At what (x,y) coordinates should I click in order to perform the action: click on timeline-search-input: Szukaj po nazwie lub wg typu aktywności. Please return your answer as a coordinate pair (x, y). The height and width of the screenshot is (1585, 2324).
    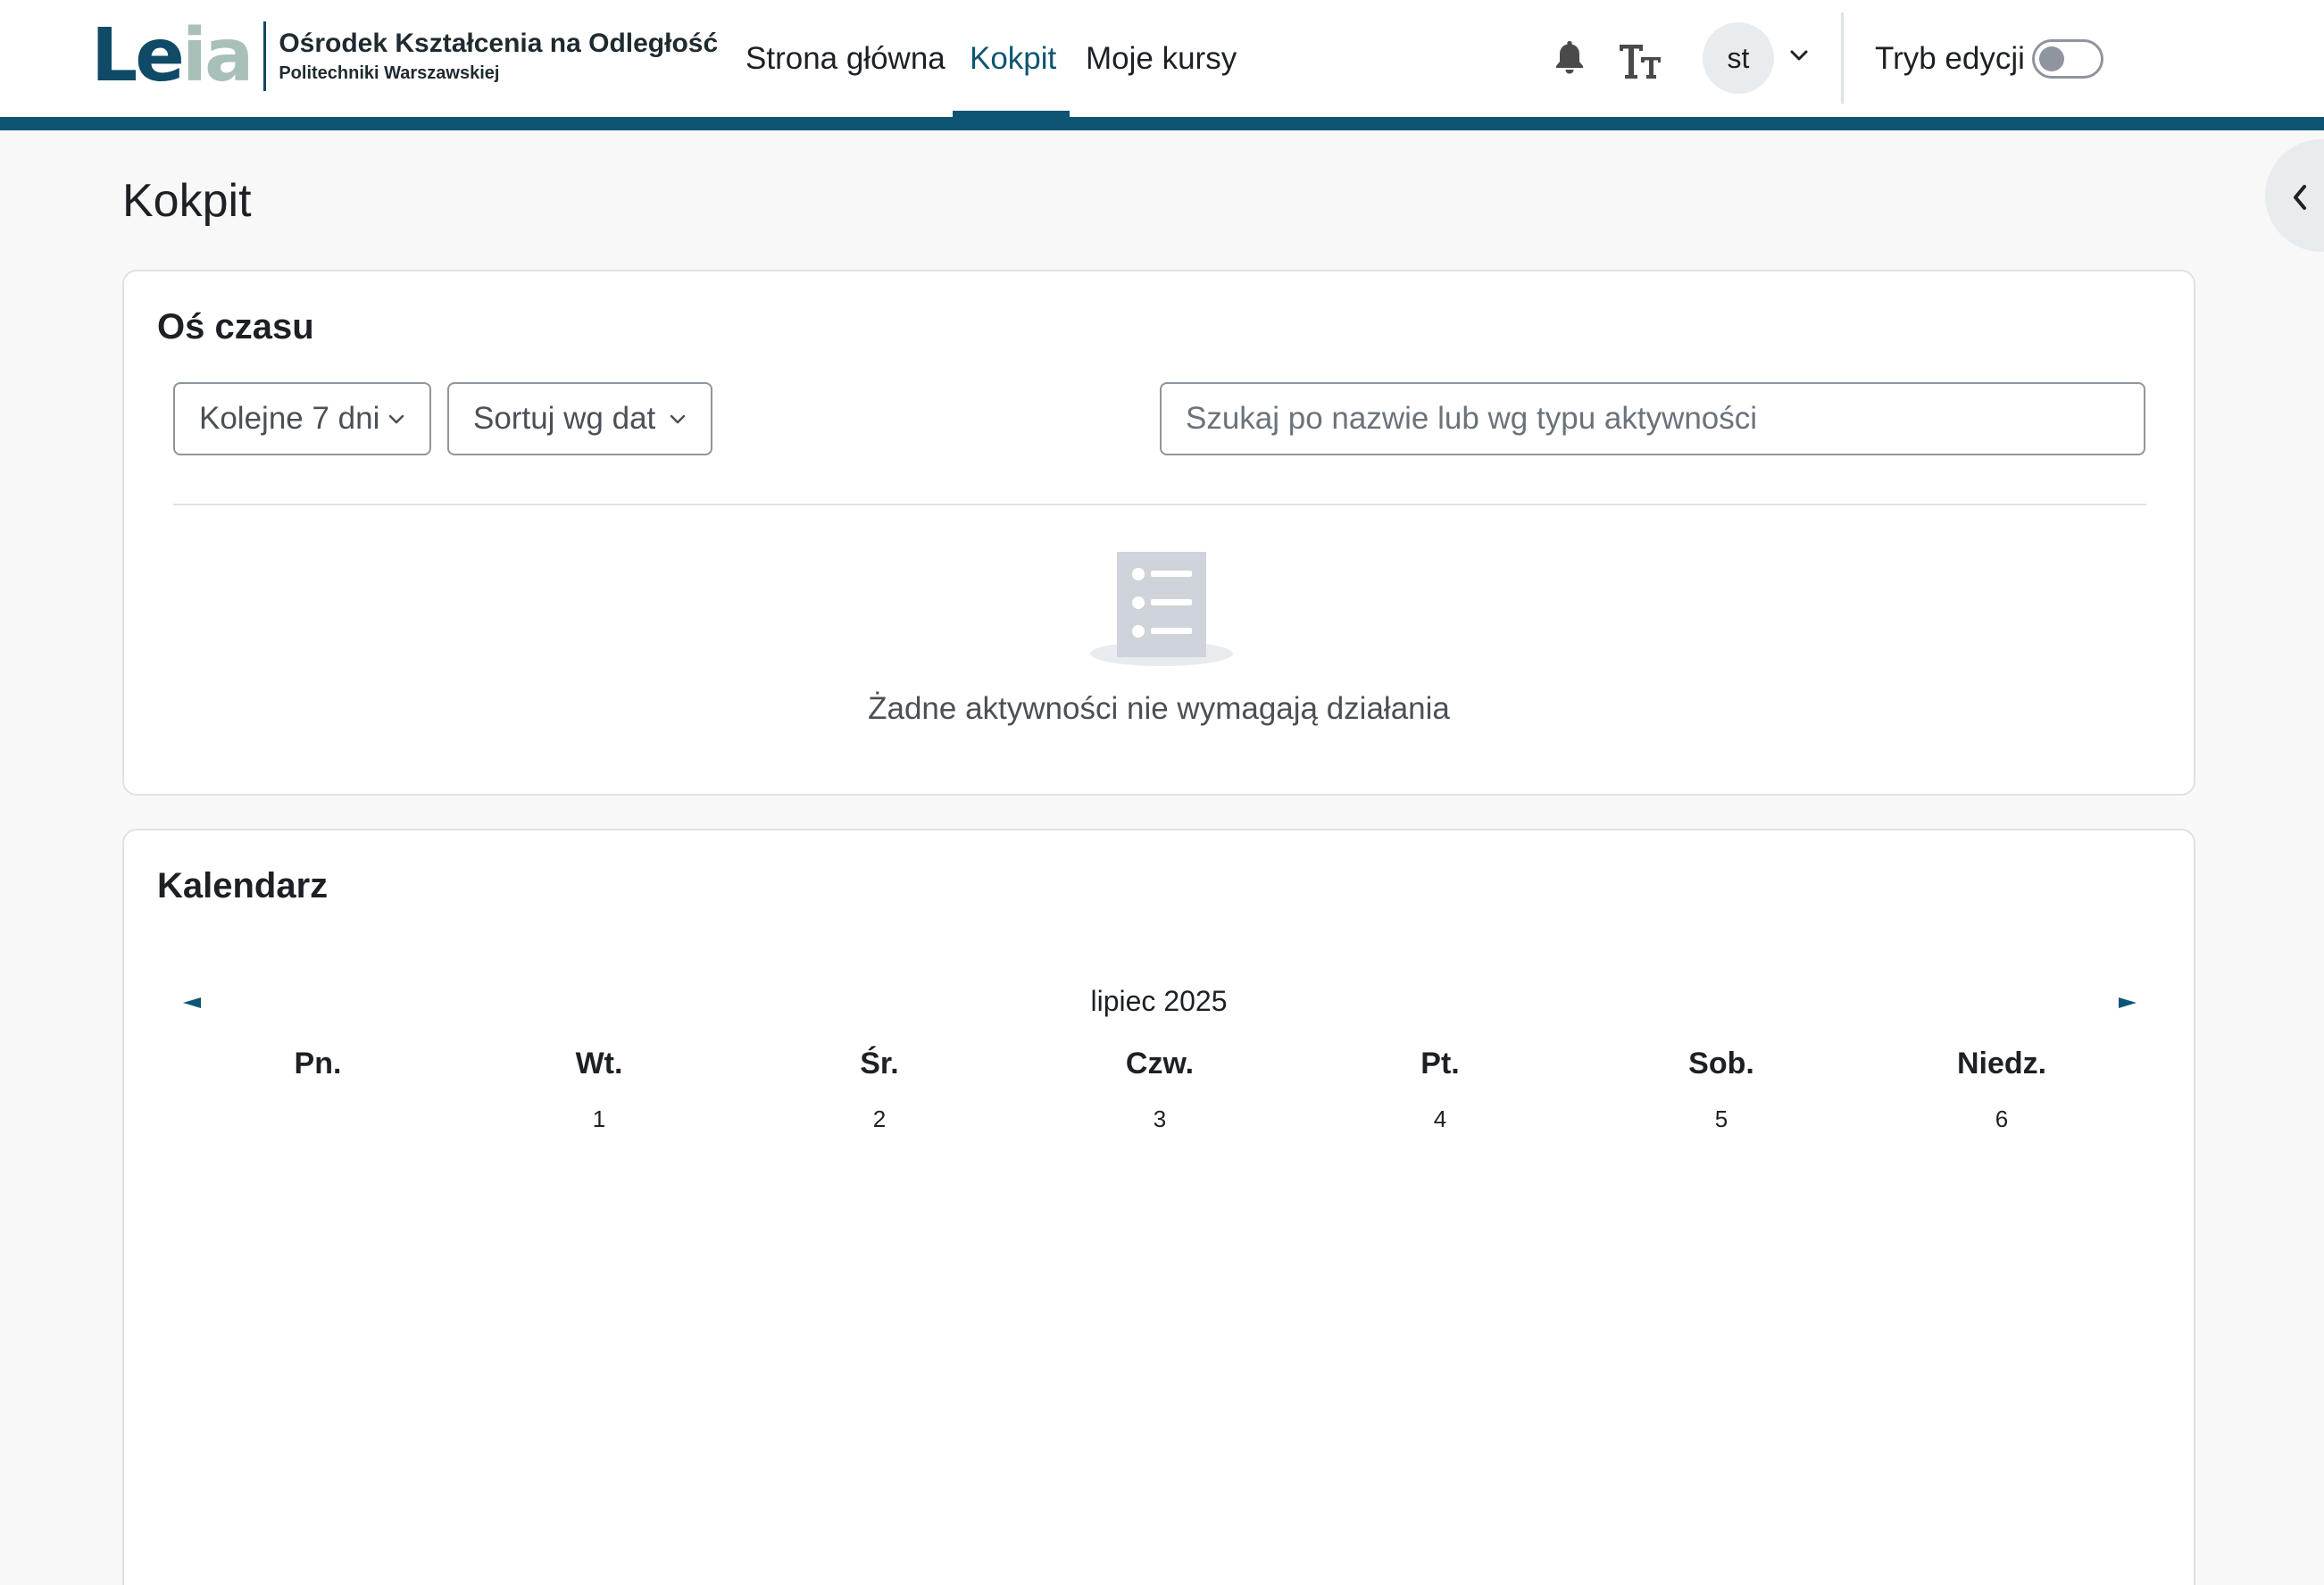
    Looking at the image, I should click on (1652, 418).